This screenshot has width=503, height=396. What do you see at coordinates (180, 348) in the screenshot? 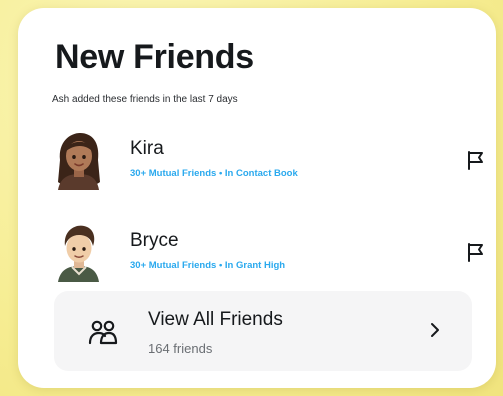
I see `friends-count: 164 friends` at bounding box center [180, 348].